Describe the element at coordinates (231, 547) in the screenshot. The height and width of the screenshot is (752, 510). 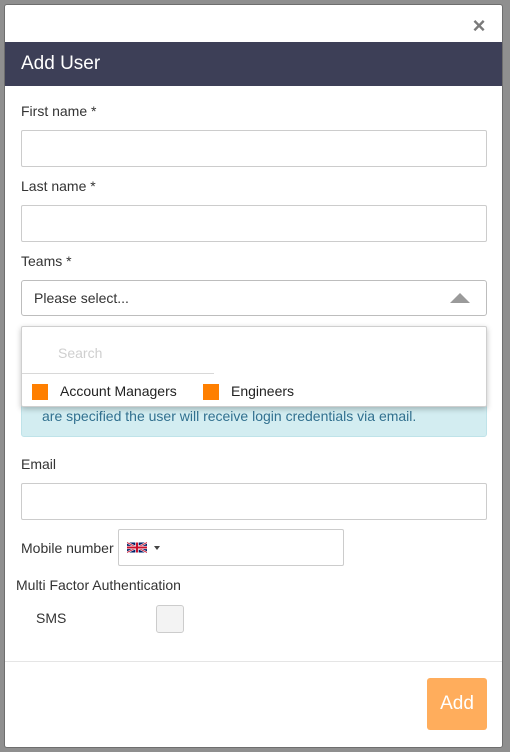
I see `mobile-number-field` at that location.